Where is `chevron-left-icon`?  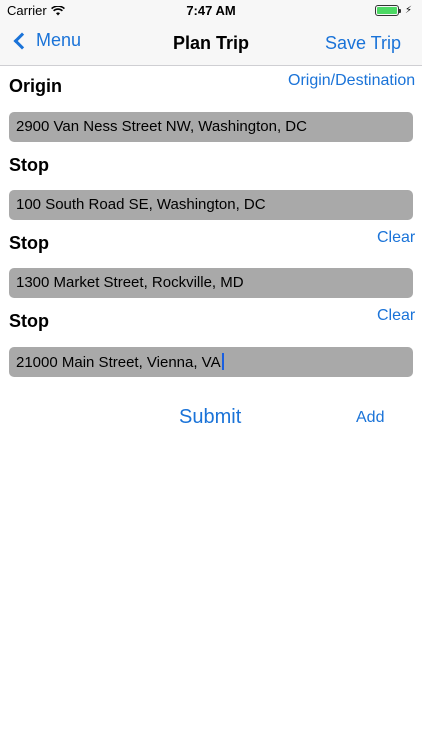 chevron-left-icon is located at coordinates (22, 40).